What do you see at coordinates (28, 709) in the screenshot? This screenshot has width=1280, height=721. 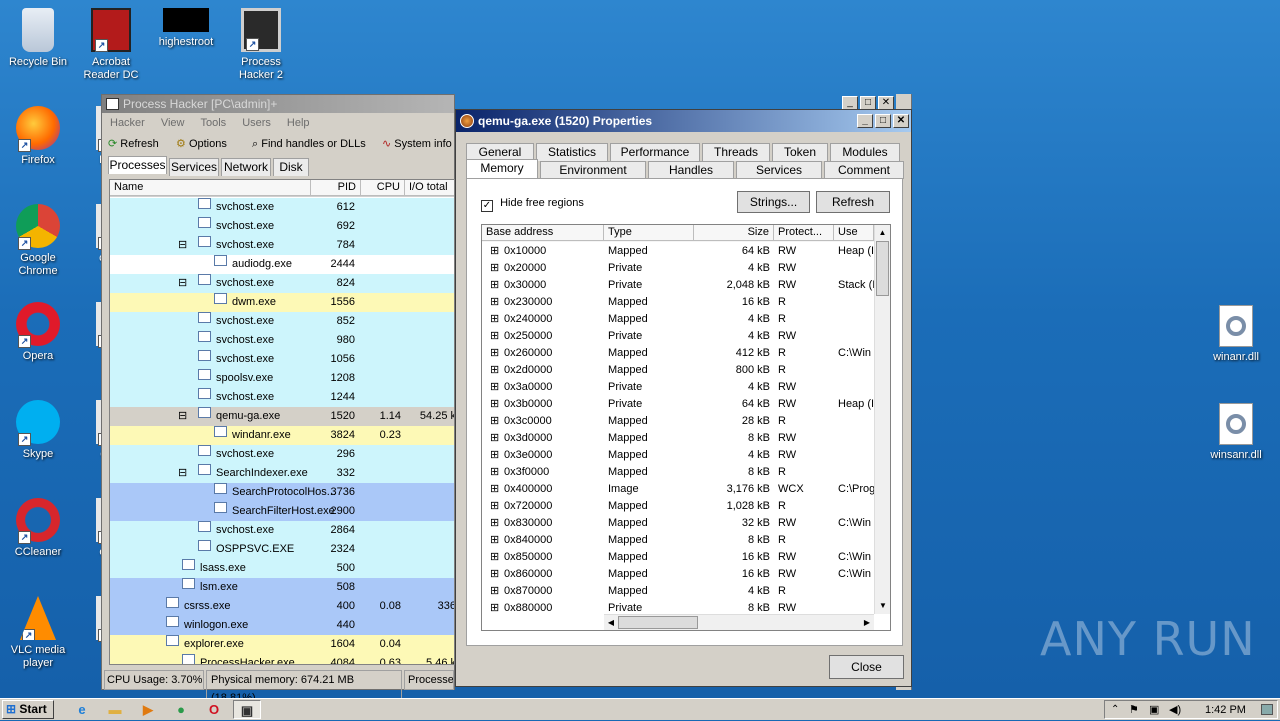 I see `start-button: ⊞ Start` at bounding box center [28, 709].